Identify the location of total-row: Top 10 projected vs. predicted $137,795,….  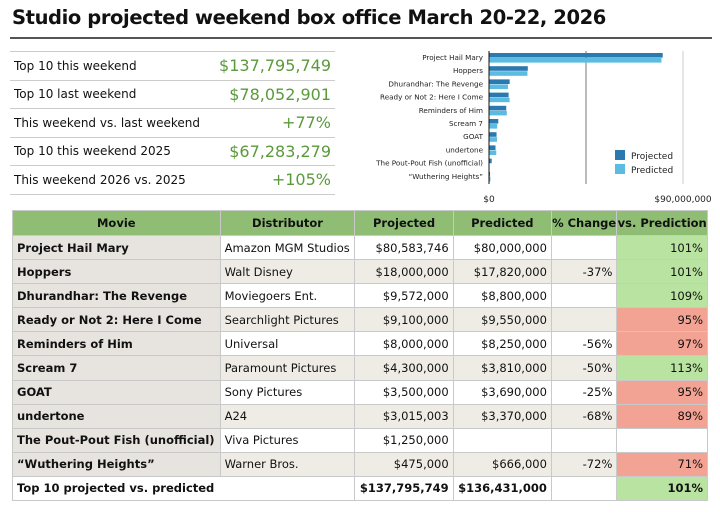
(359, 488).